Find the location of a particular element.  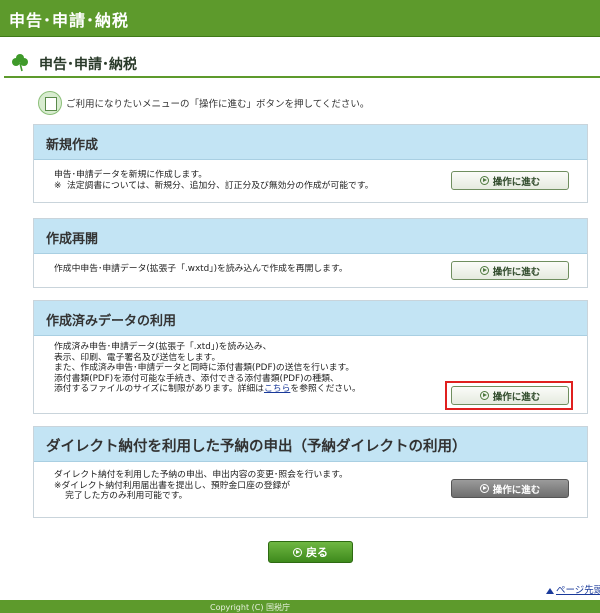

panel-description: 作成中申告･申請データ(拡張子「.wxtd」)を読み込んで作成を再開します。 is located at coordinates (201, 269).